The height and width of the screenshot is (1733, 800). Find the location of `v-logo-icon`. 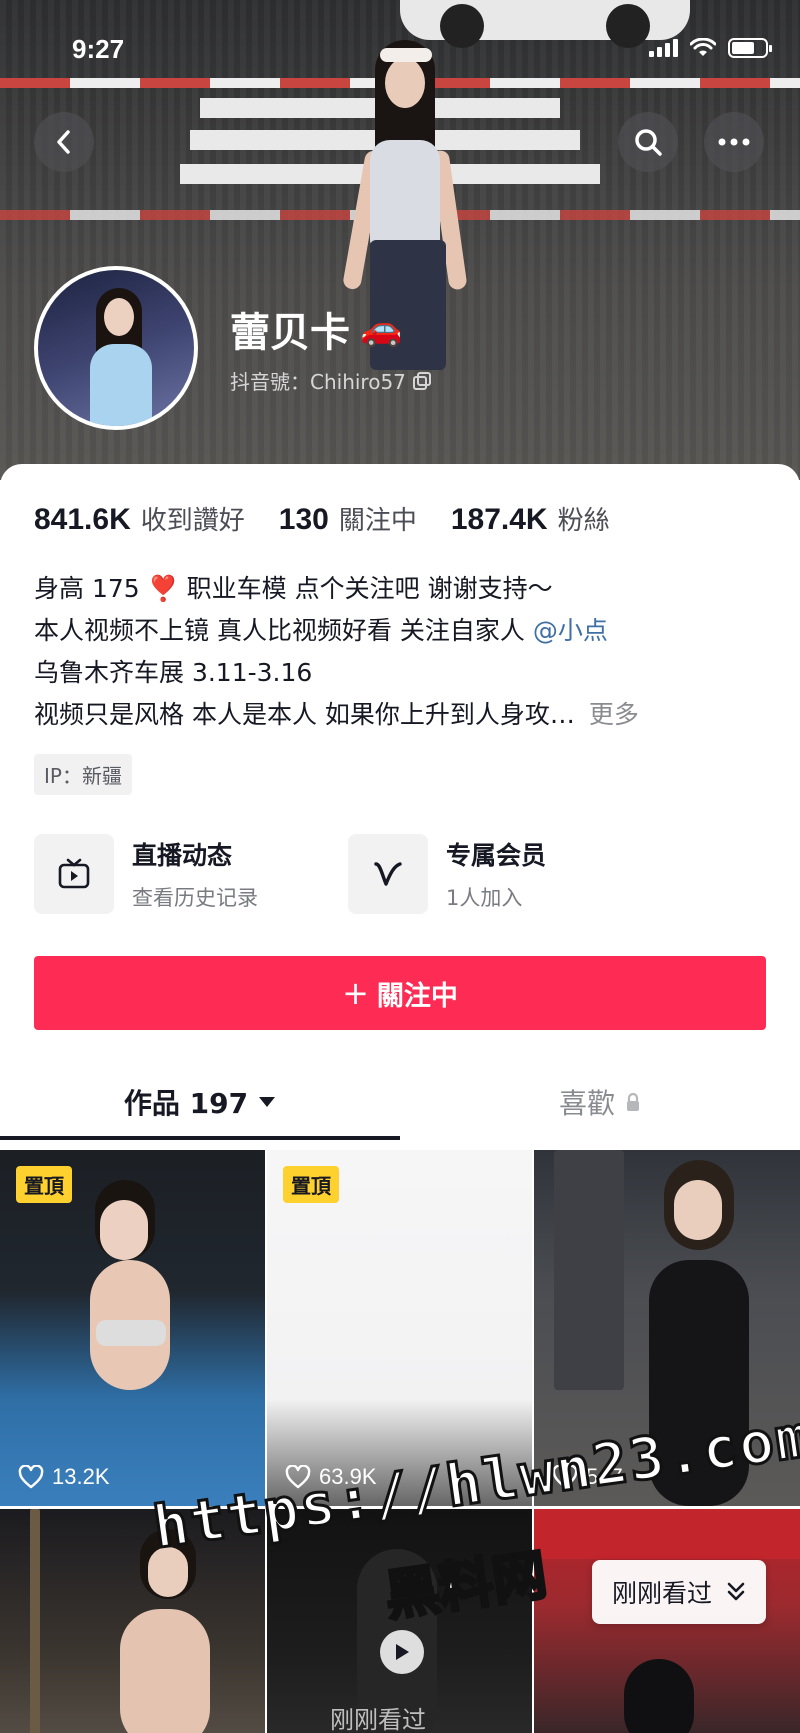

v-logo-icon is located at coordinates (388, 874).